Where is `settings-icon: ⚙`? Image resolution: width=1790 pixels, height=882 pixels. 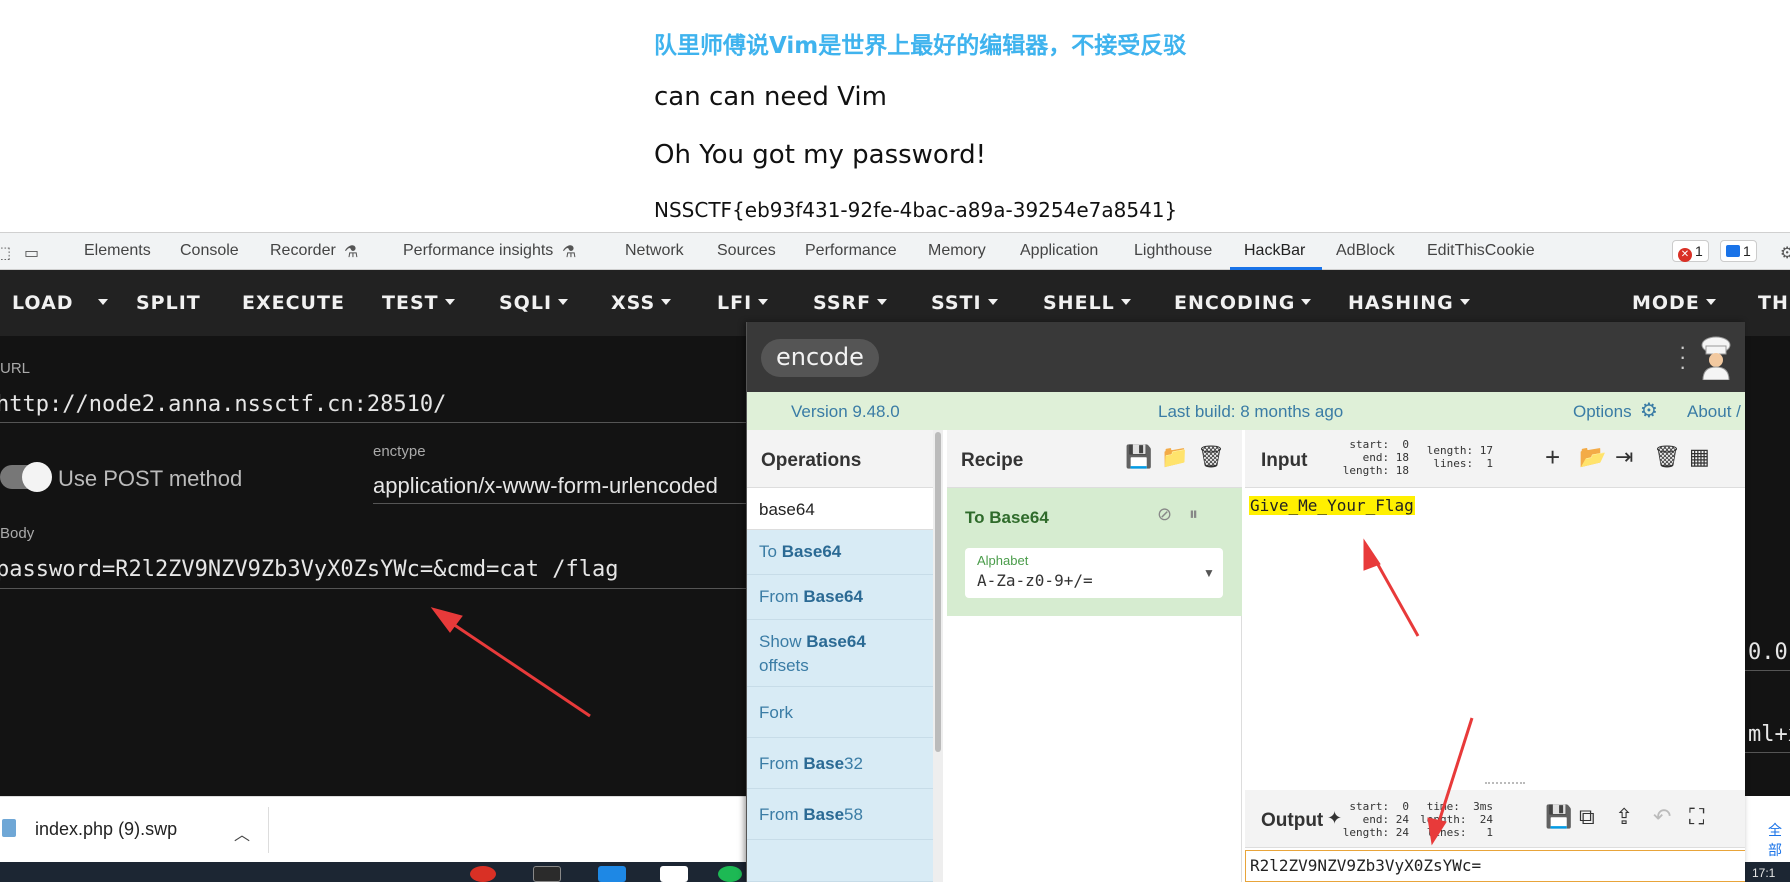
settings-icon: ⚙ is located at coordinates (1785, 253).